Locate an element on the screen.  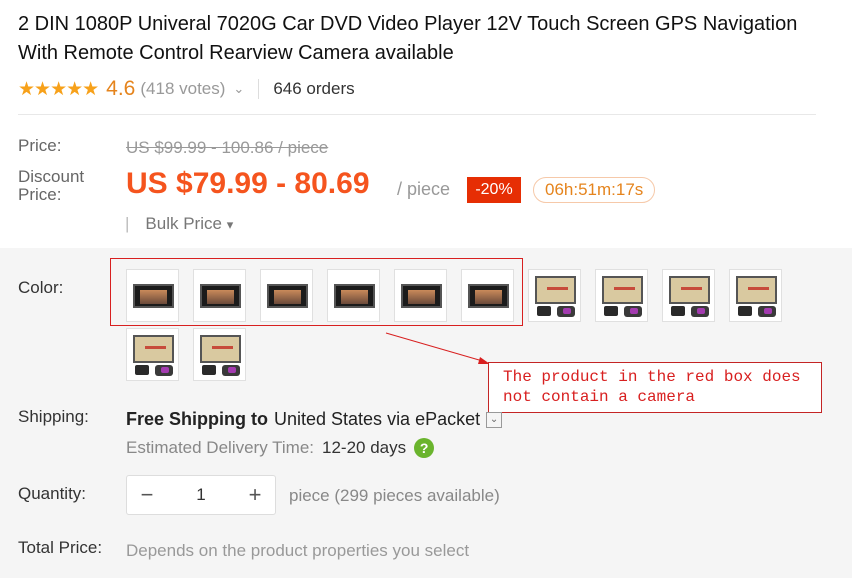
increase-button: + is located at coordinates (255, 495).